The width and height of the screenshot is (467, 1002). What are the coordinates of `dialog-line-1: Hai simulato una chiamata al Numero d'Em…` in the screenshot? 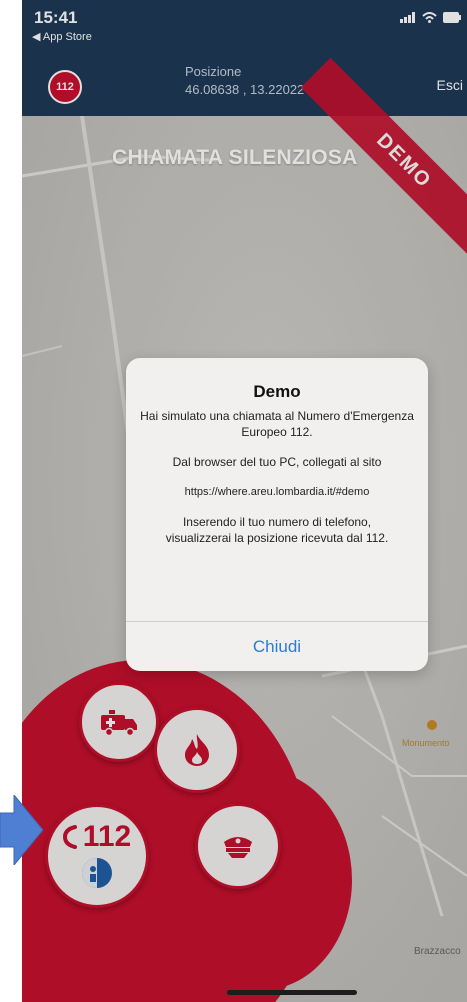 It's located at (277, 424).